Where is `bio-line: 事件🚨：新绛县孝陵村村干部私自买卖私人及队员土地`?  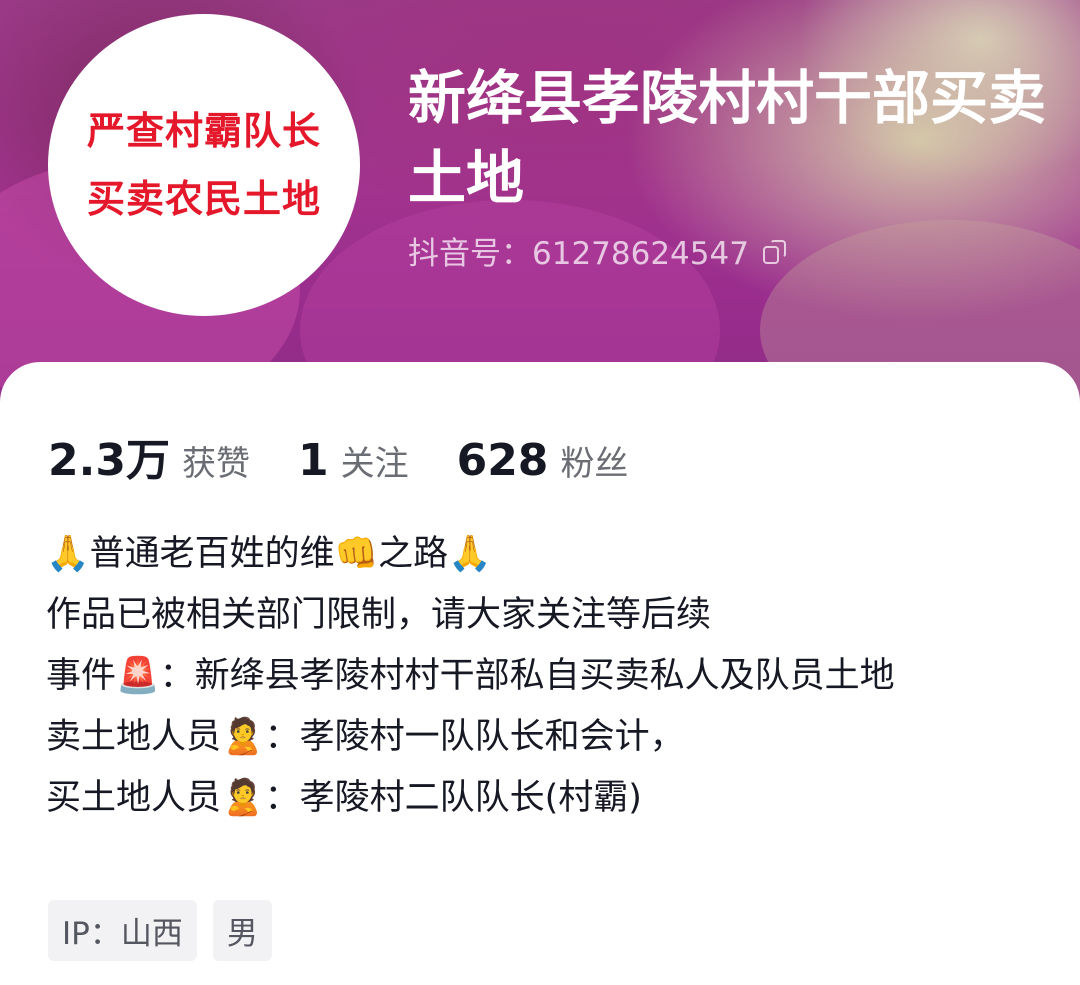 bio-line: 事件🚨：新绛县孝陵村村干部私自买卖私人及队员土地 is located at coordinates (470, 676).